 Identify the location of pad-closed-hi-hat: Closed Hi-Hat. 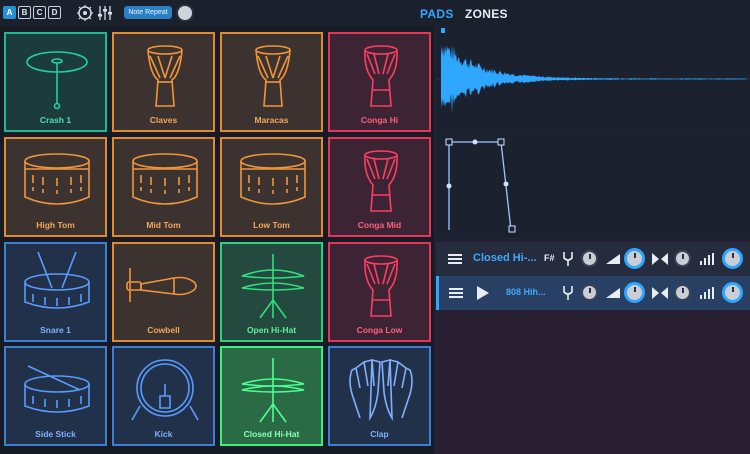
(271, 396).